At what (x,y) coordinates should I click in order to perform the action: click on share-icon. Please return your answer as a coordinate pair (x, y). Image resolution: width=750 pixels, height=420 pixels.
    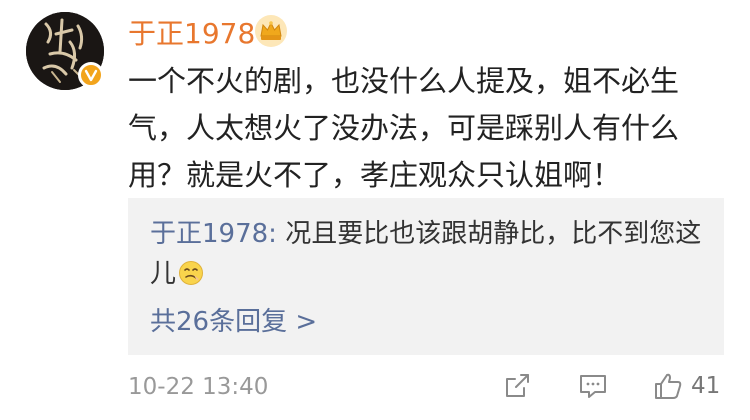
    Looking at the image, I should click on (517, 385).